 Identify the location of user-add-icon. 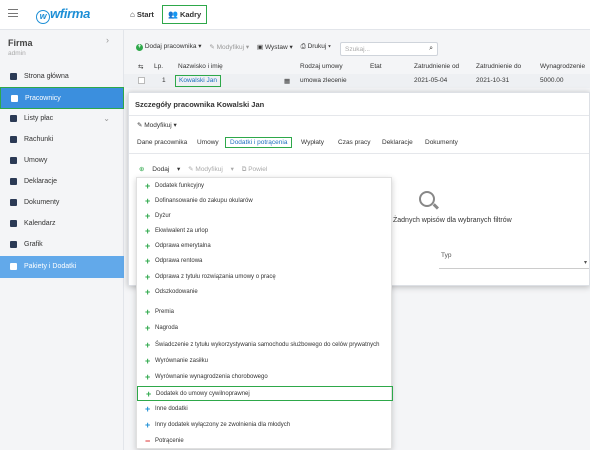
(14, 98).